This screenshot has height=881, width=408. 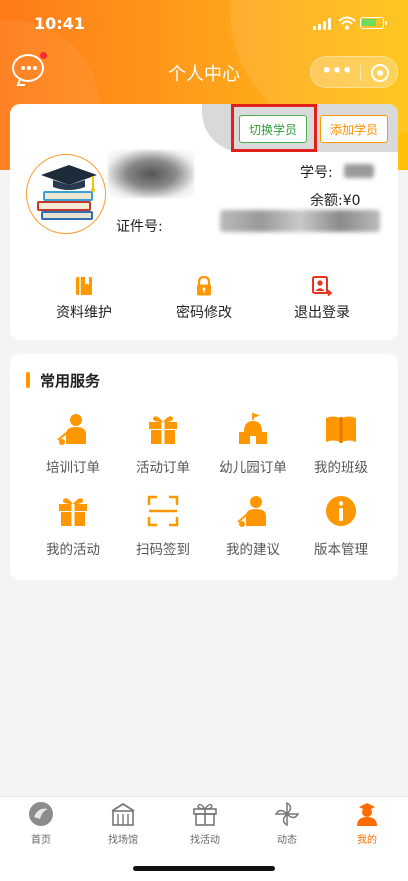 I want to click on battery-icon, so click(x=373, y=23).